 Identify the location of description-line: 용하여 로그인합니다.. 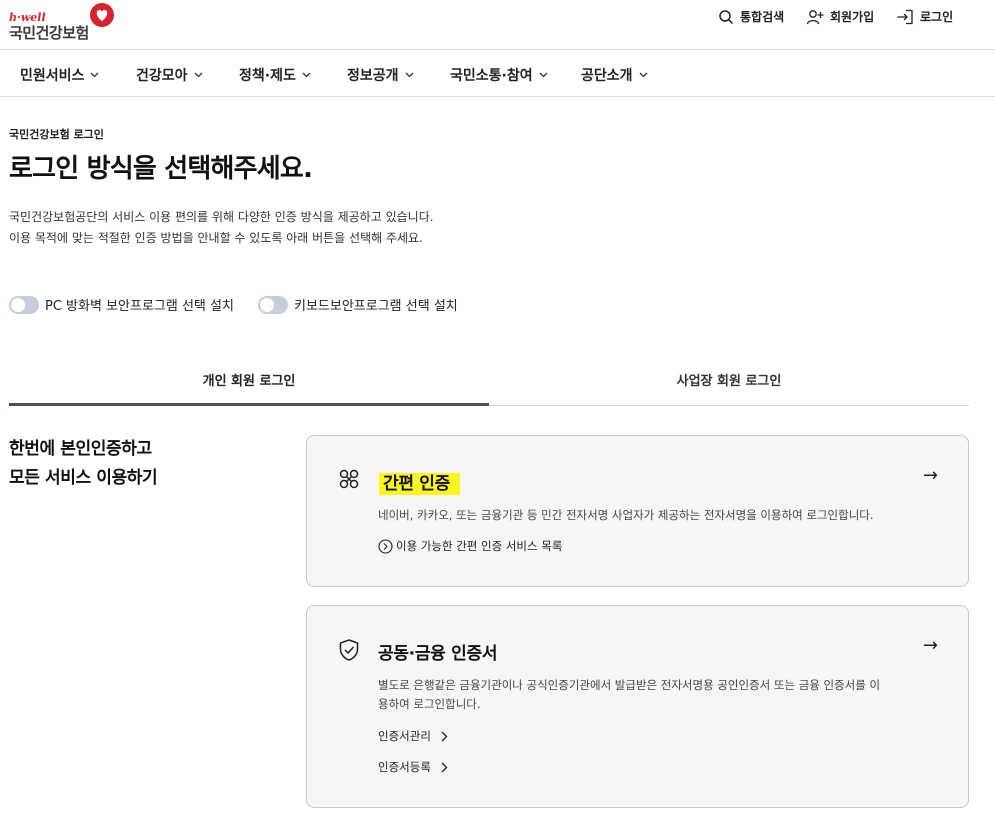
(429, 704).